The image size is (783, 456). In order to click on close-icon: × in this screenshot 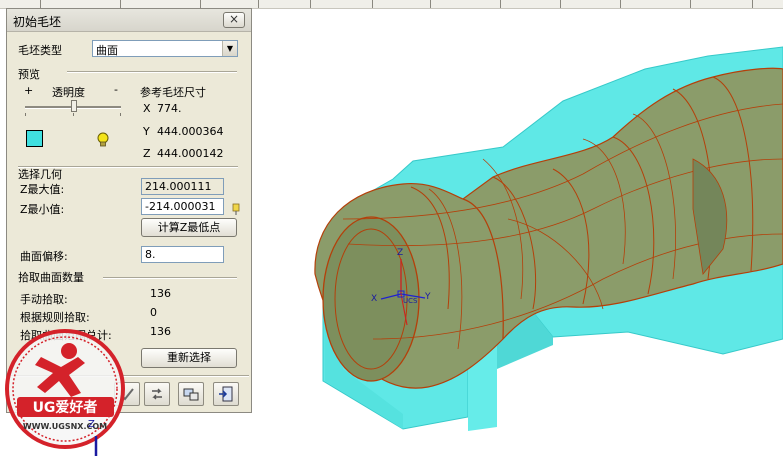, I will do `click(234, 19)`.